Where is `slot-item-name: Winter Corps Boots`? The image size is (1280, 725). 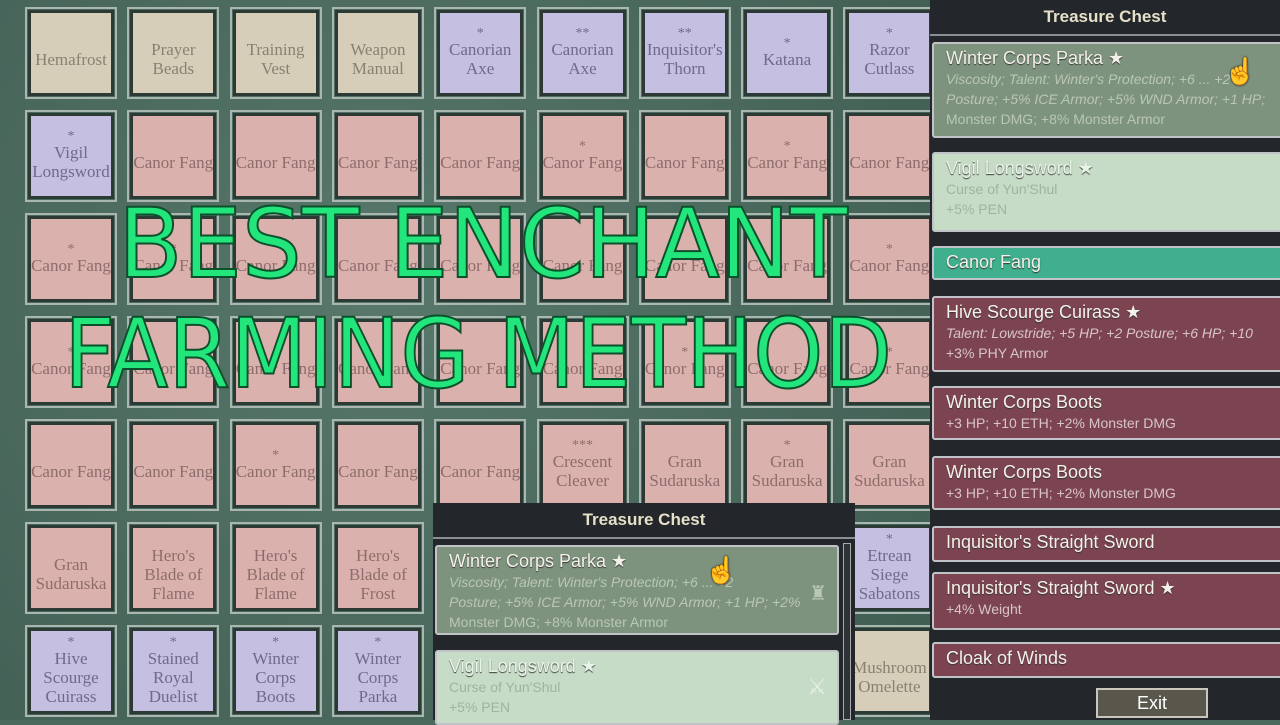 slot-item-name: Winter Corps Boots is located at coordinates (275, 677).